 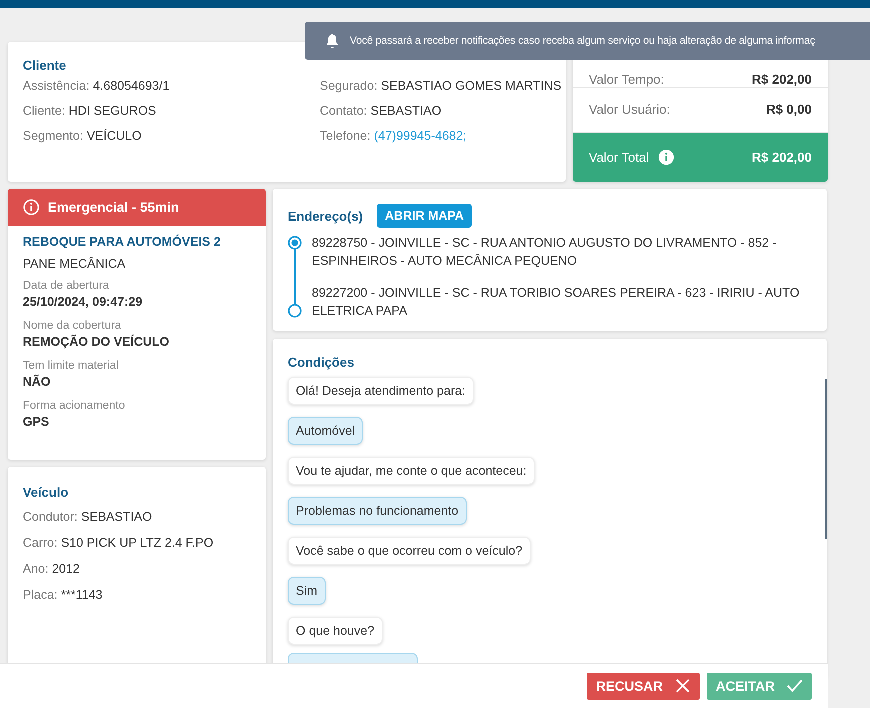 I want to click on question-bubble: O que houve?, so click(x=335, y=631).